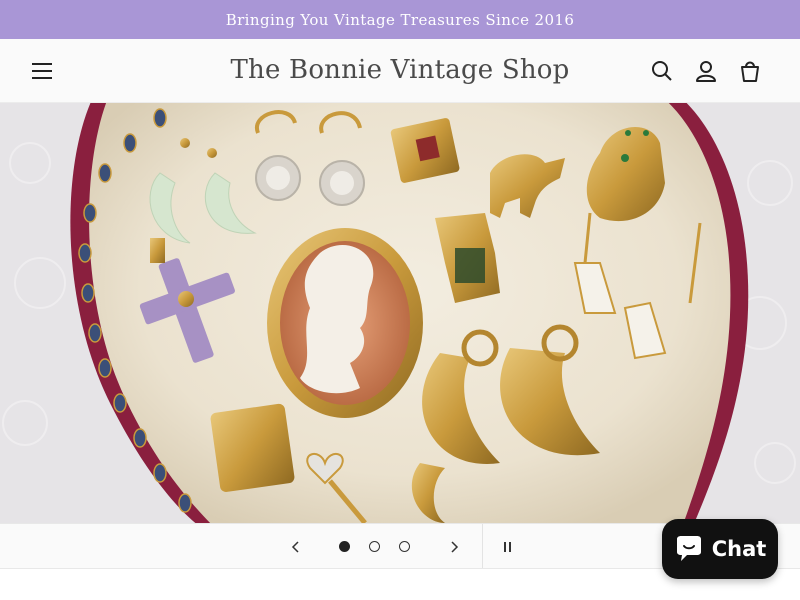 This screenshot has height=600, width=800. I want to click on search-icon, so click(662, 71).